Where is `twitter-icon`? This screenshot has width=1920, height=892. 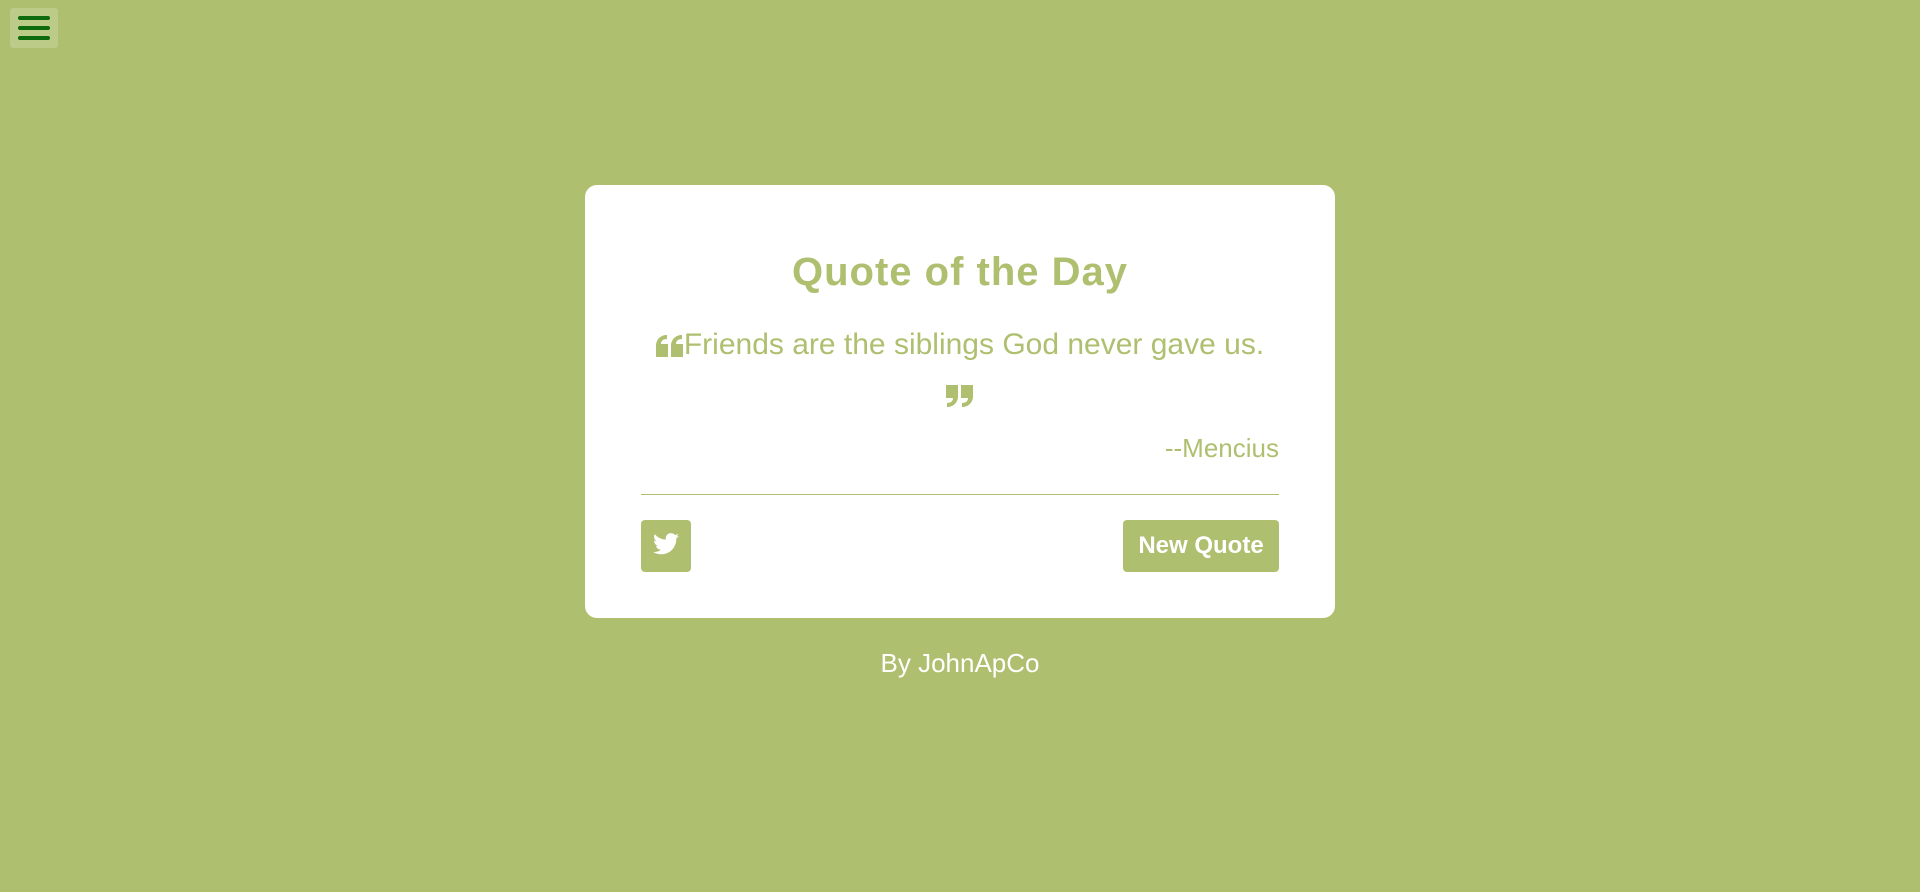 twitter-icon is located at coordinates (666, 546).